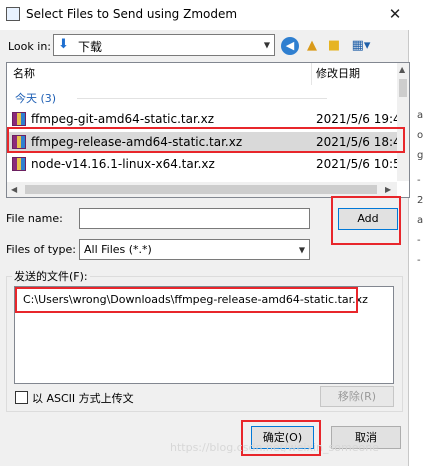  What do you see at coordinates (123, 164) in the screenshot?
I see `file-name: node-v14.16.1-linux-x64.tar.xz` at bounding box center [123, 164].